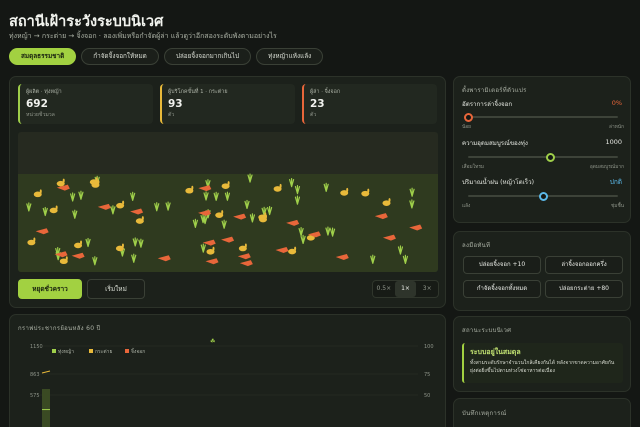 Image resolution: width=640 pixels, height=427 pixels. I want to click on speed-option-normal: 1×, so click(405, 289).